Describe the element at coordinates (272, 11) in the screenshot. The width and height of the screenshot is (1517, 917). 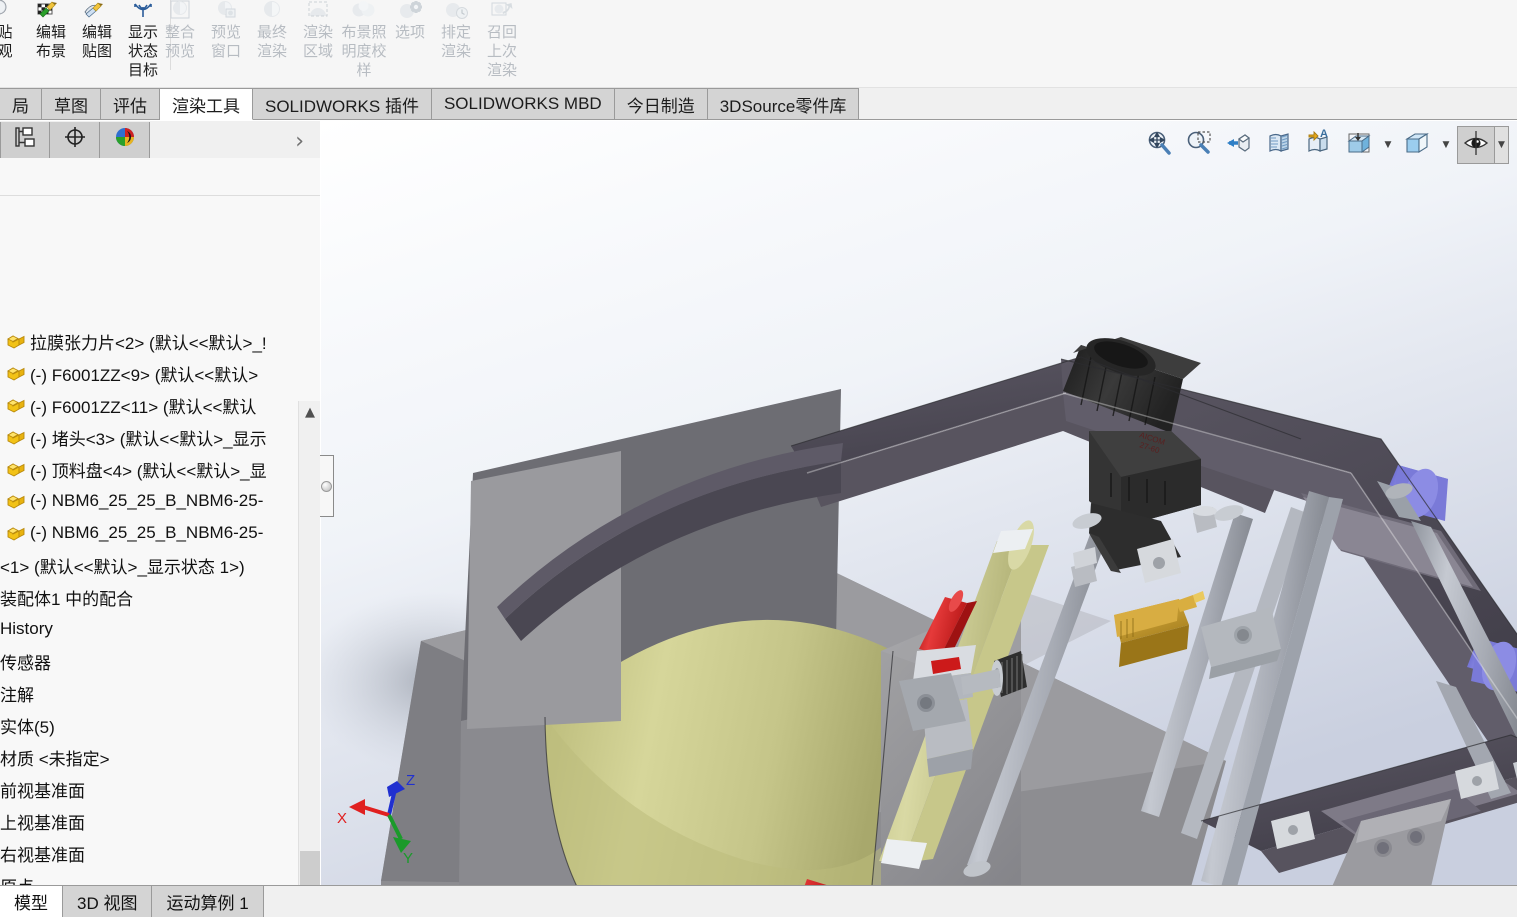
I see `final-render-icon` at that location.